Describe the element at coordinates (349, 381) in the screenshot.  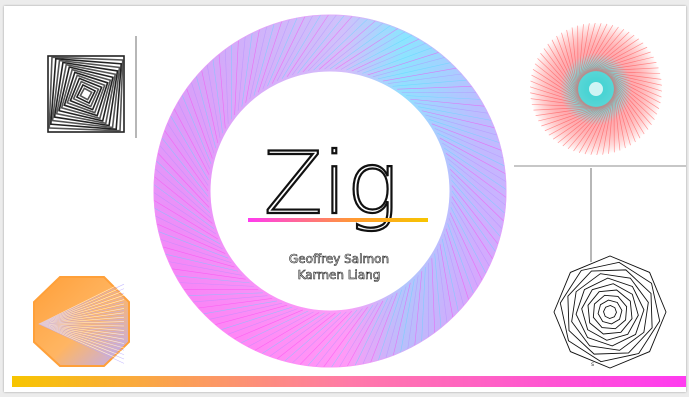
I see `bottom-banner` at that location.